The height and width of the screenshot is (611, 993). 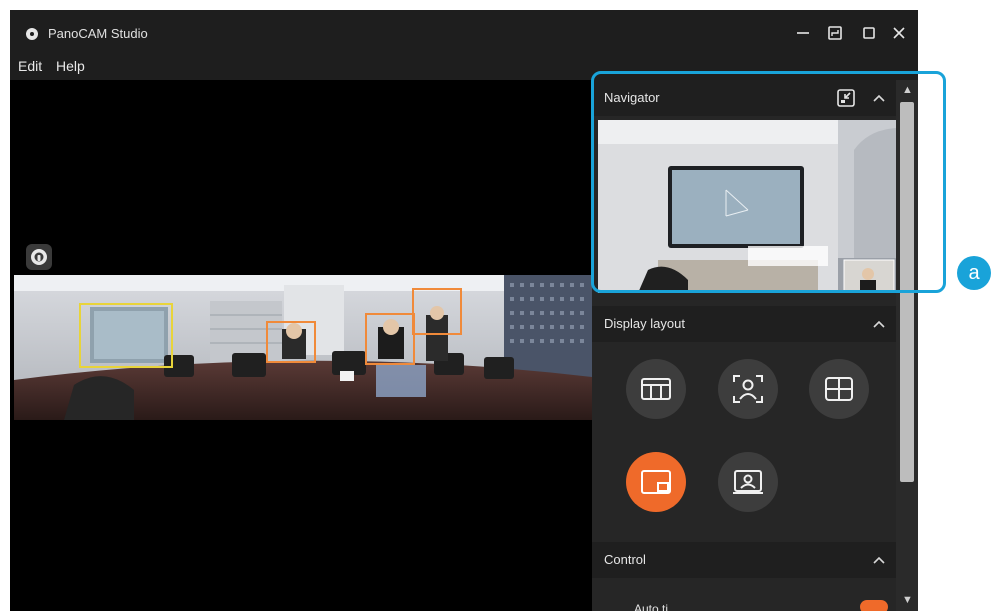 I want to click on close-icon, so click(x=899, y=33).